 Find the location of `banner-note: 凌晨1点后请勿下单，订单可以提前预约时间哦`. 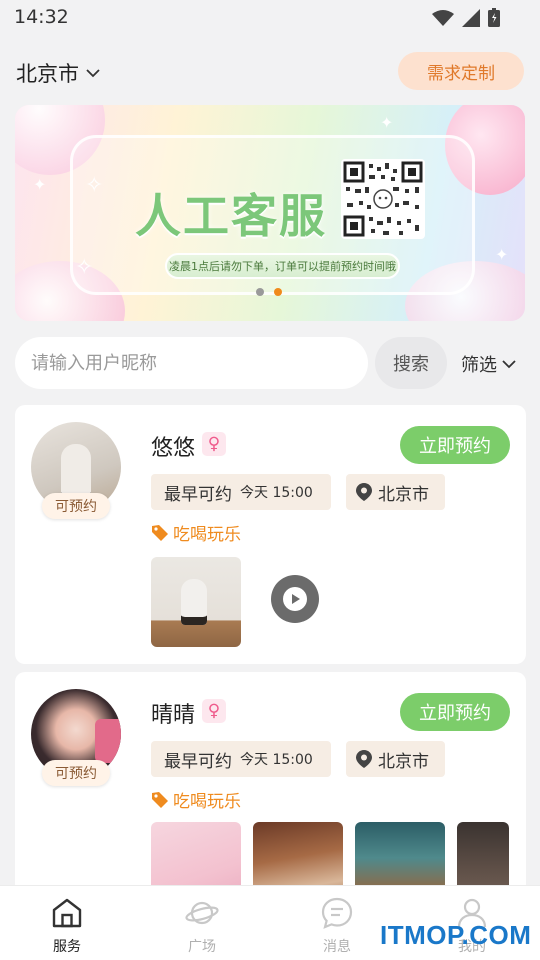

banner-note: 凌晨1点后请勿下单，订单可以提前预约时间哦 is located at coordinates (282, 266).